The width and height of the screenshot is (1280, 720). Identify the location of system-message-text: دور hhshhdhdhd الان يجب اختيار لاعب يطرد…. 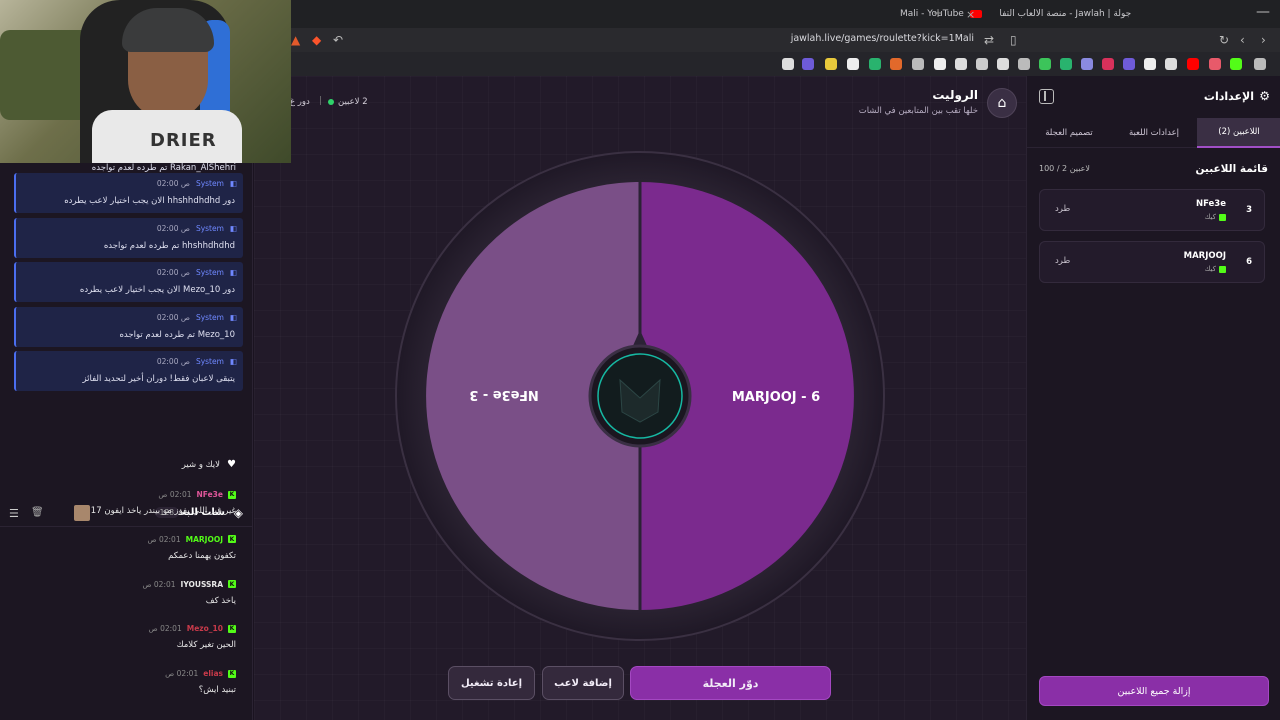
(149, 201).